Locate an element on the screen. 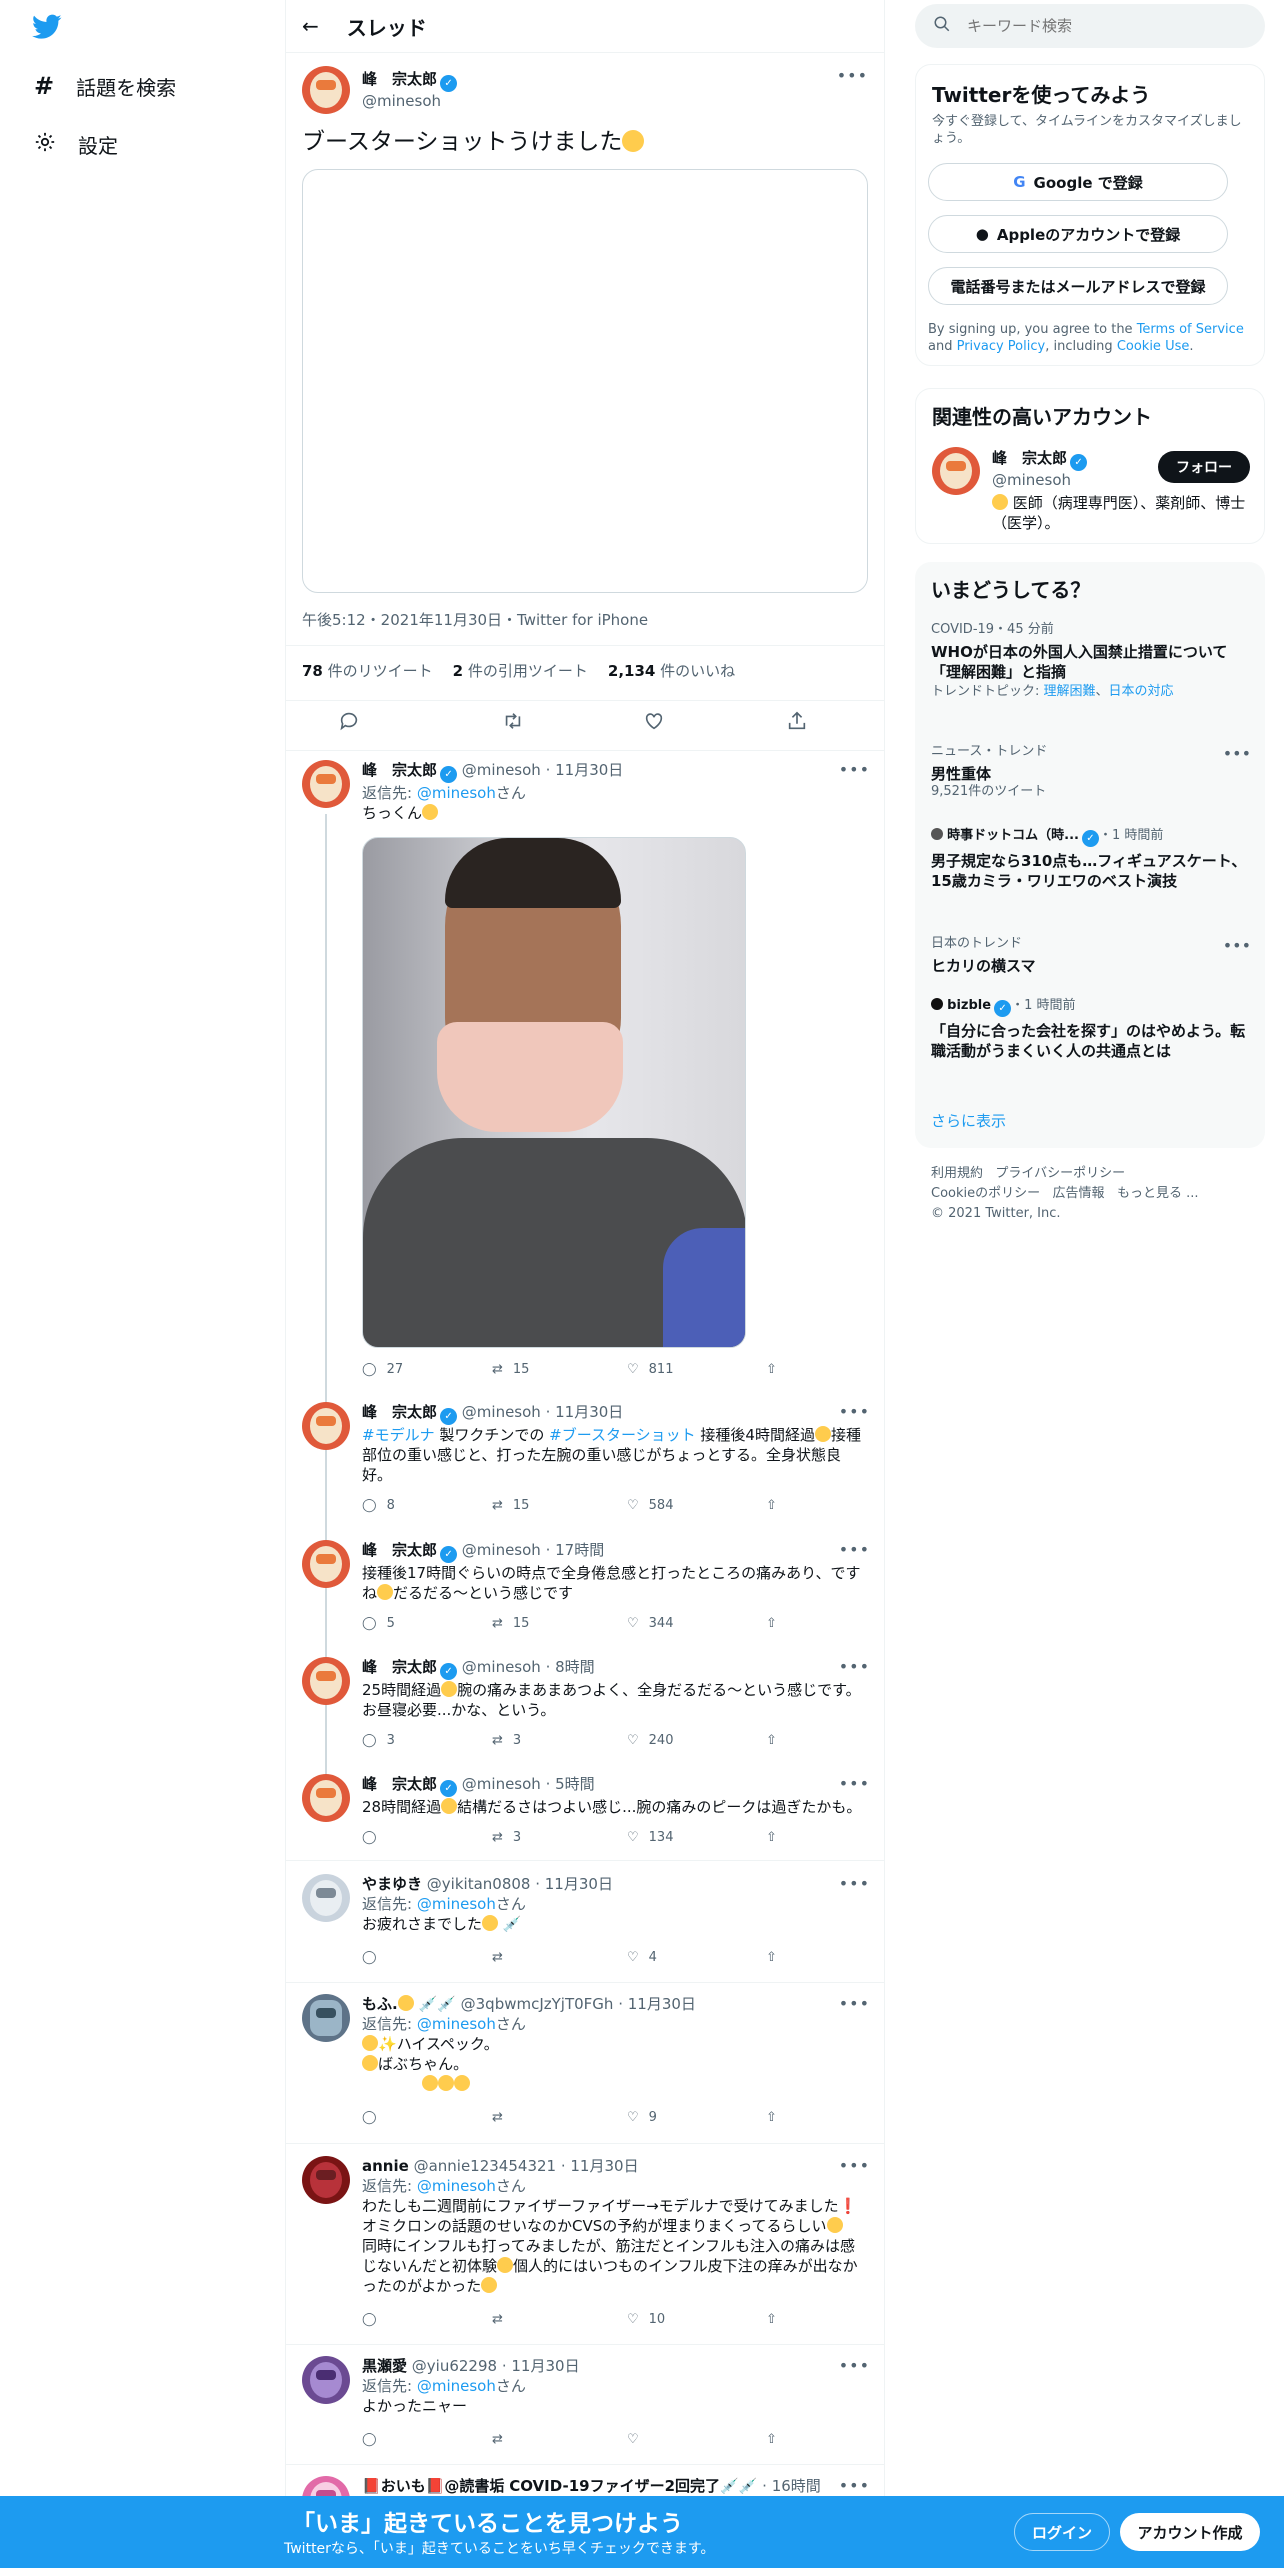 This screenshot has height=2568, width=1284. related-account: 峰 宗太郎 ✓ @minesoh is located at coordinates (1040, 468).